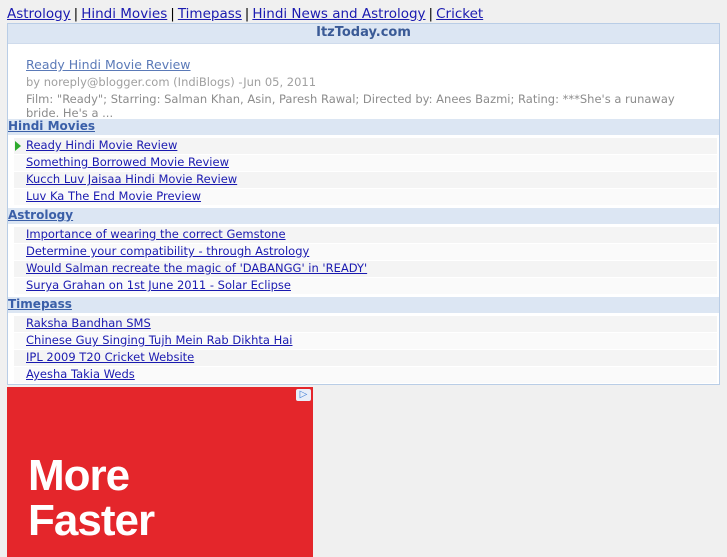 This screenshot has height=557, width=727. I want to click on advertisement-banner: ▷ More Faster, so click(160, 472).